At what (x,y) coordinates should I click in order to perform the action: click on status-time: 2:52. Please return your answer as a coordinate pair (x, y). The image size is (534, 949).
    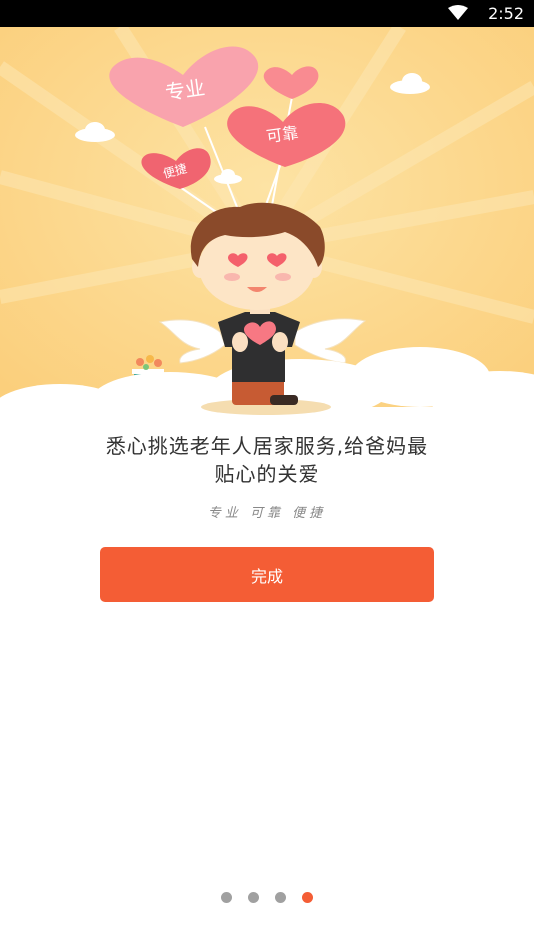
    Looking at the image, I should click on (506, 13).